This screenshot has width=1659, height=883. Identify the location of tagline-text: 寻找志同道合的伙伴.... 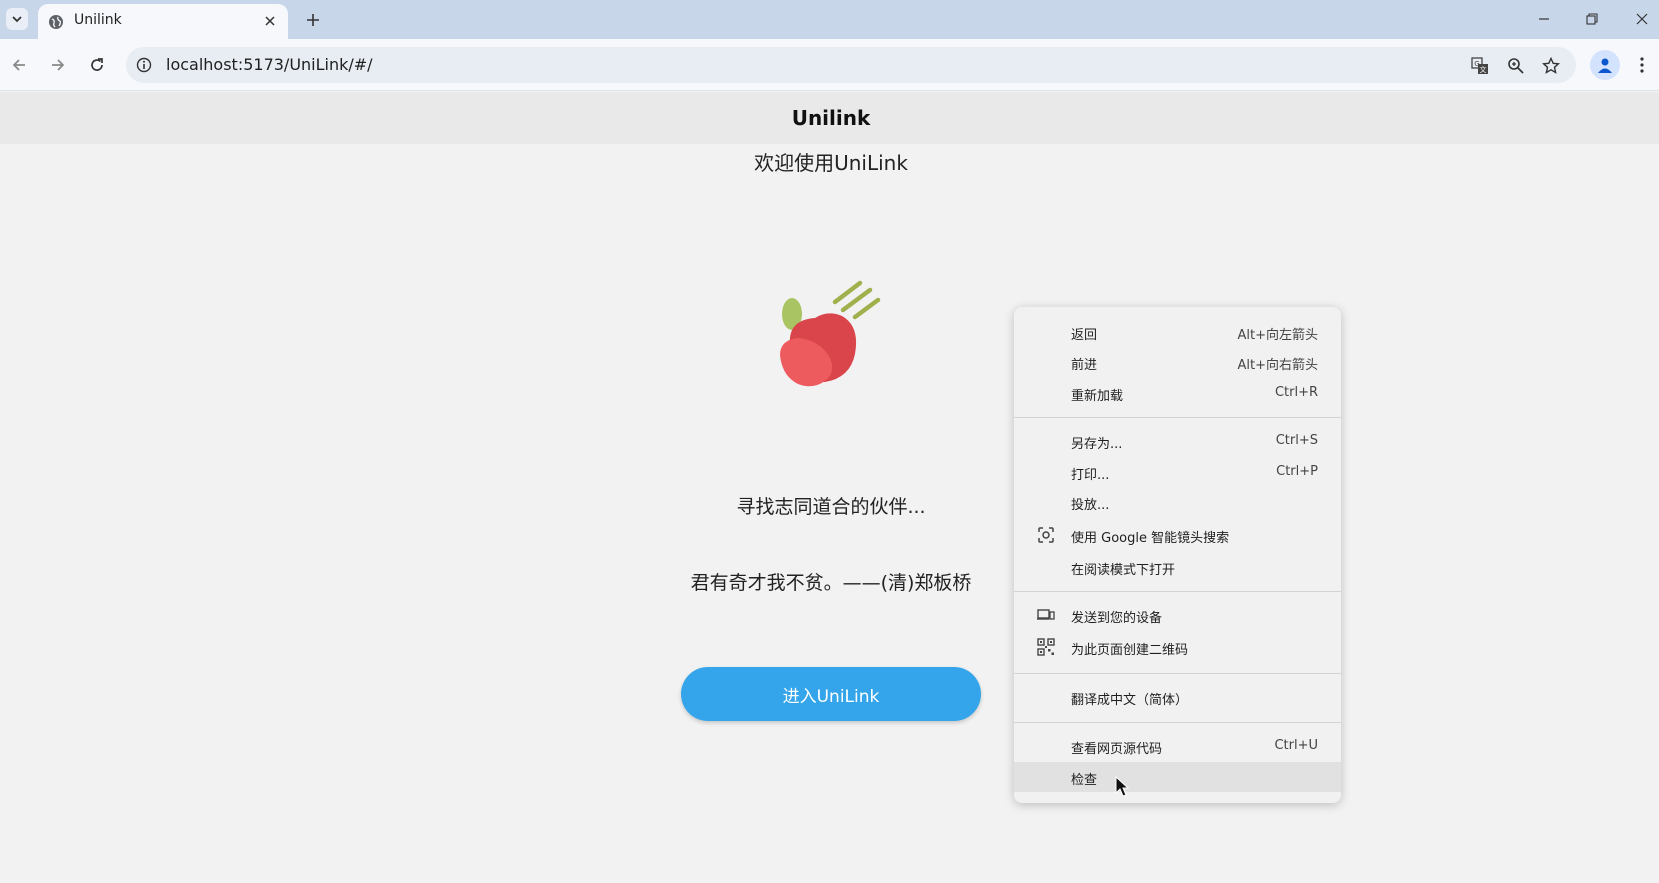
(831, 507).